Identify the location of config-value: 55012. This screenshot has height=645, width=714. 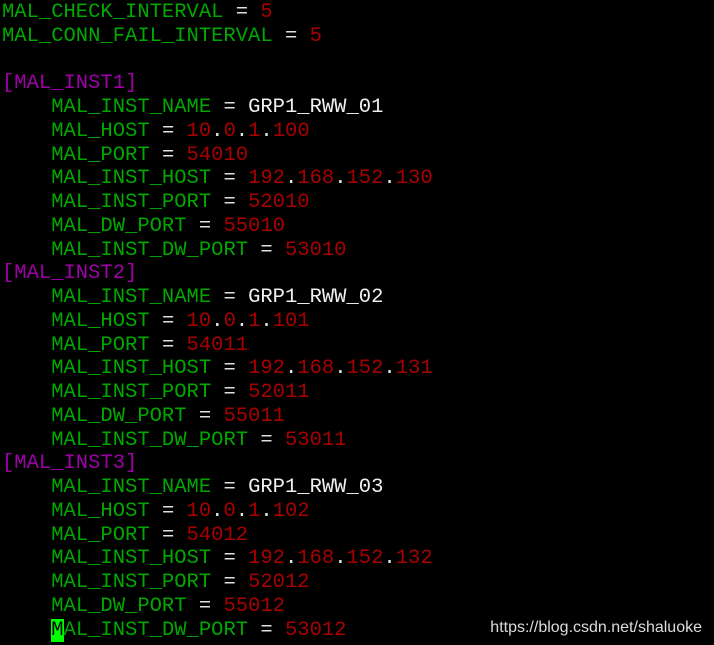
(254, 606).